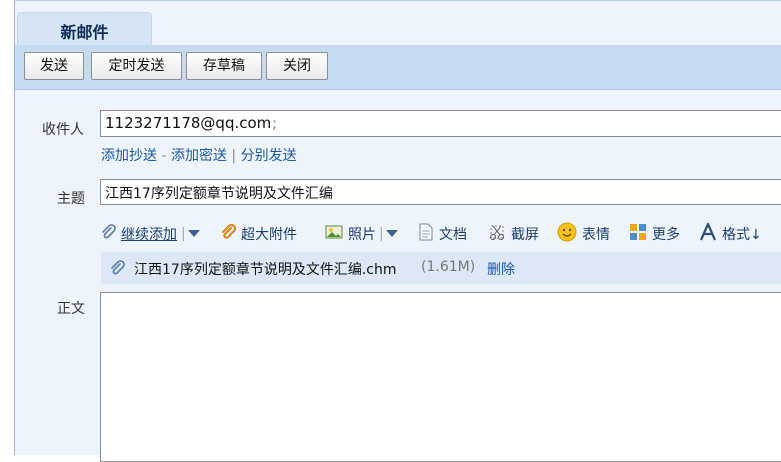 The image size is (781, 462). I want to click on add-cc-link: 添加抄送, so click(129, 156).